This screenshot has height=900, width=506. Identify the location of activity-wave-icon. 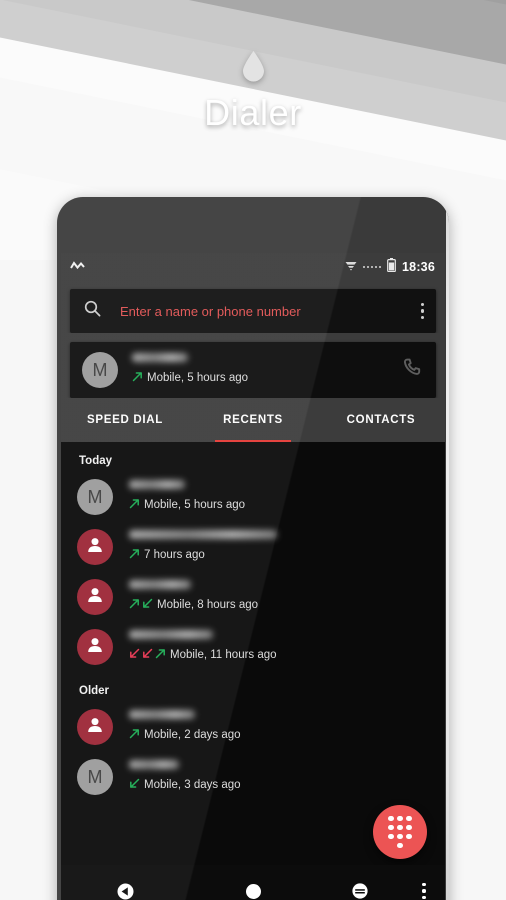
(77, 267).